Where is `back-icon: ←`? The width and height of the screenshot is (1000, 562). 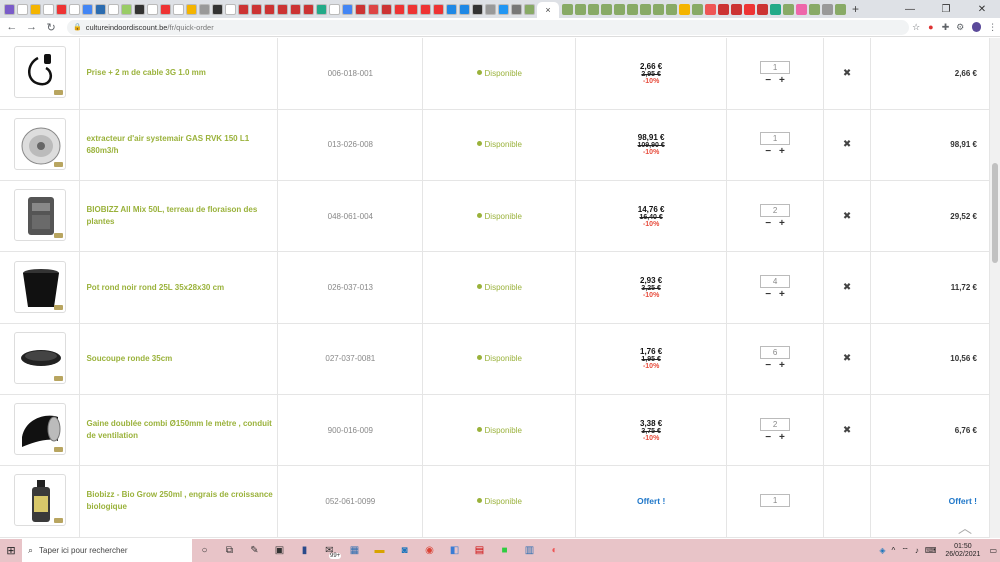
back-icon: ← is located at coordinates (12, 27).